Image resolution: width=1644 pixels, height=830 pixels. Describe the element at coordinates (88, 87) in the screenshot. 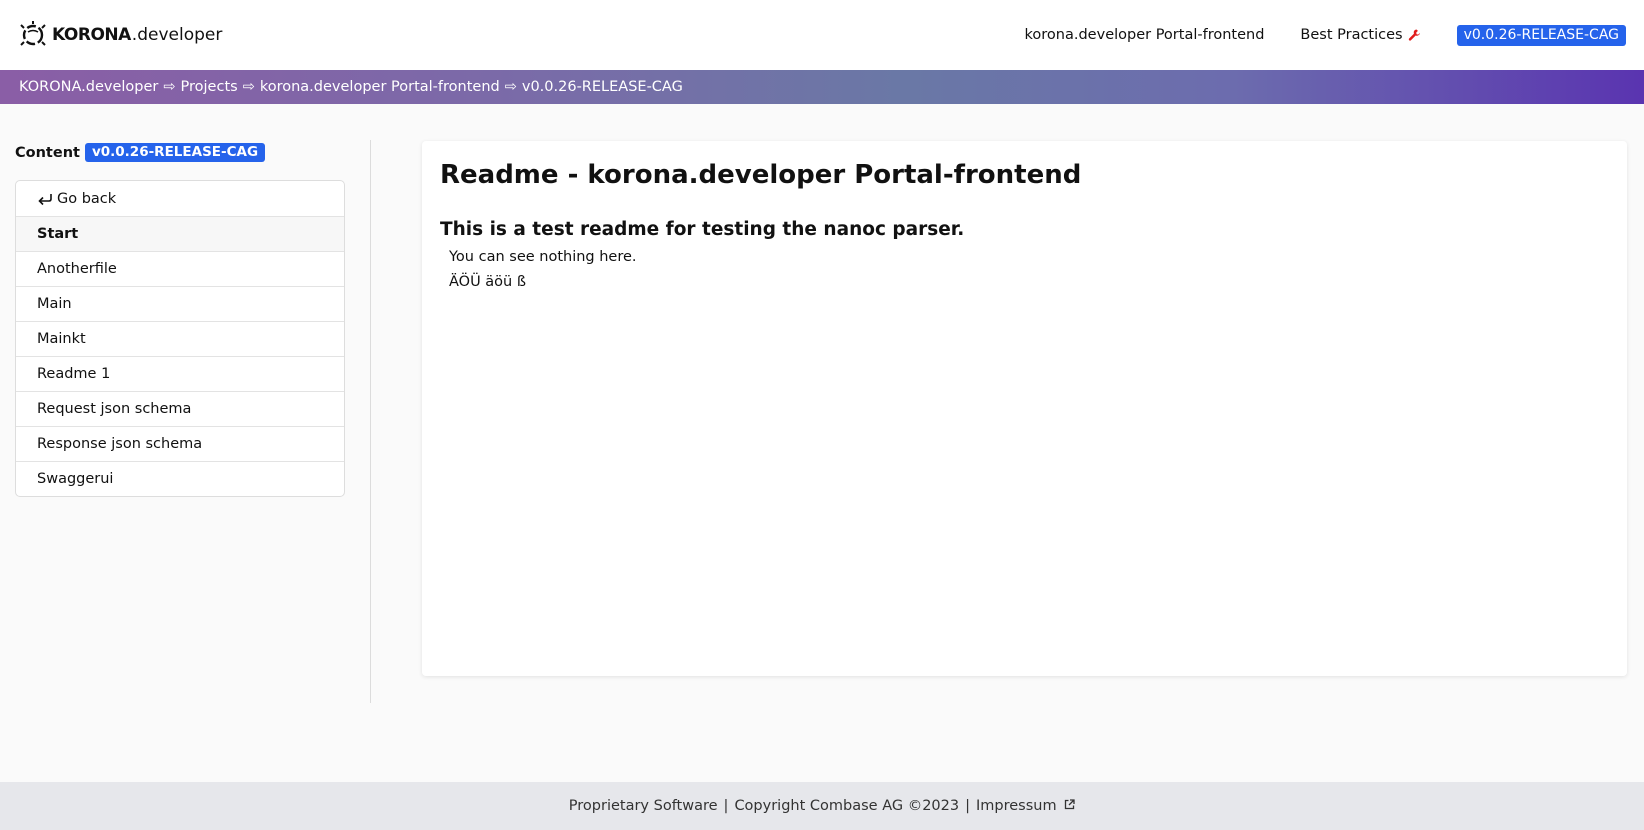

I see `breadcrumb-item-home: KORONA.developer` at that location.